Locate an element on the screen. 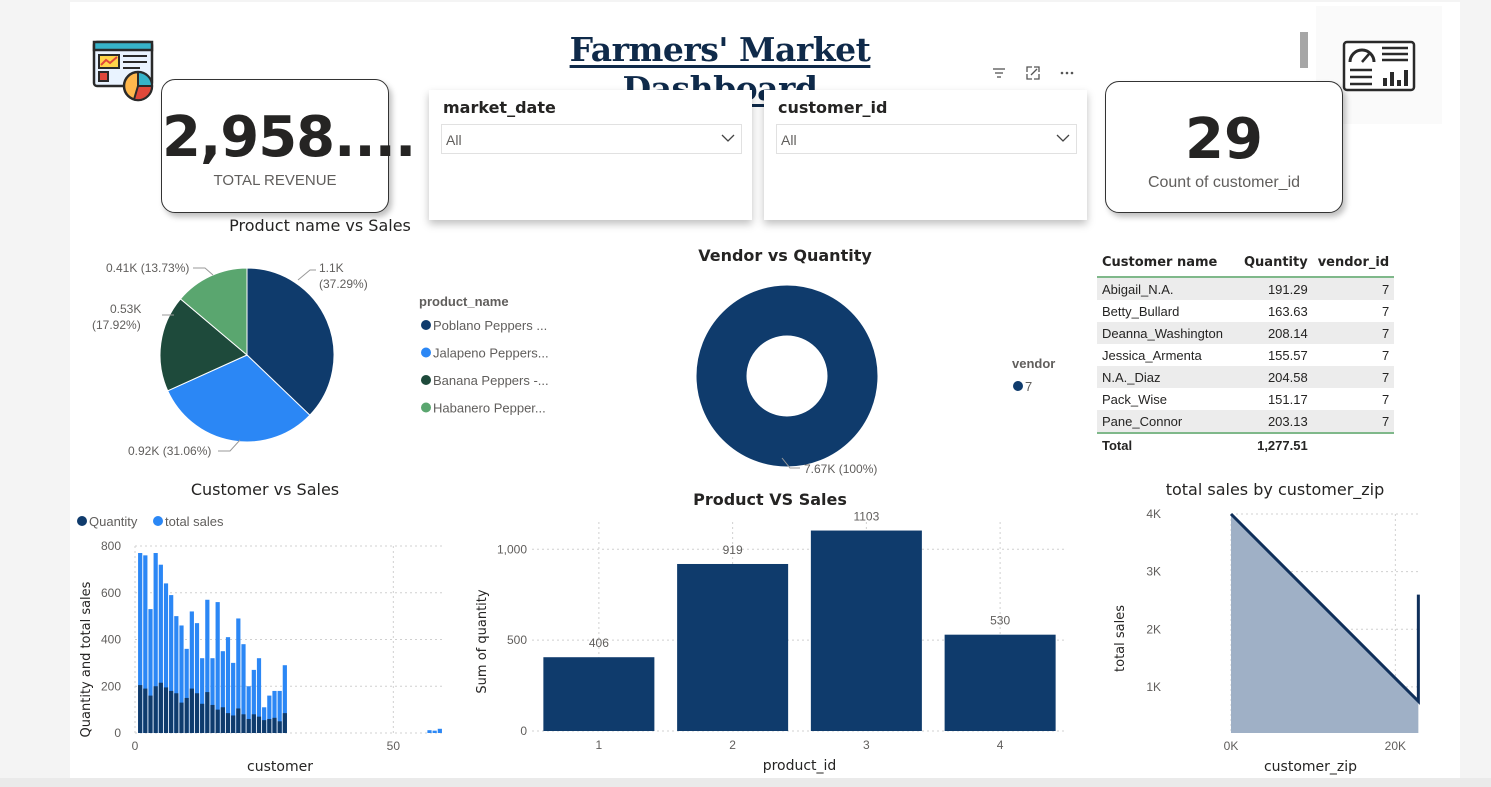 The width and height of the screenshot is (1491, 787). pie-chart-title: Product name vs Sales is located at coordinates (320, 225).